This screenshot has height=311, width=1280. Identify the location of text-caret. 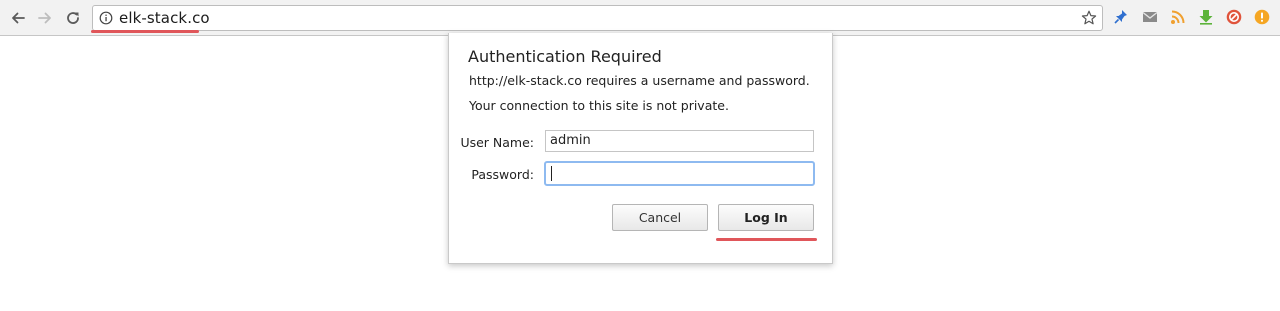
(551, 173).